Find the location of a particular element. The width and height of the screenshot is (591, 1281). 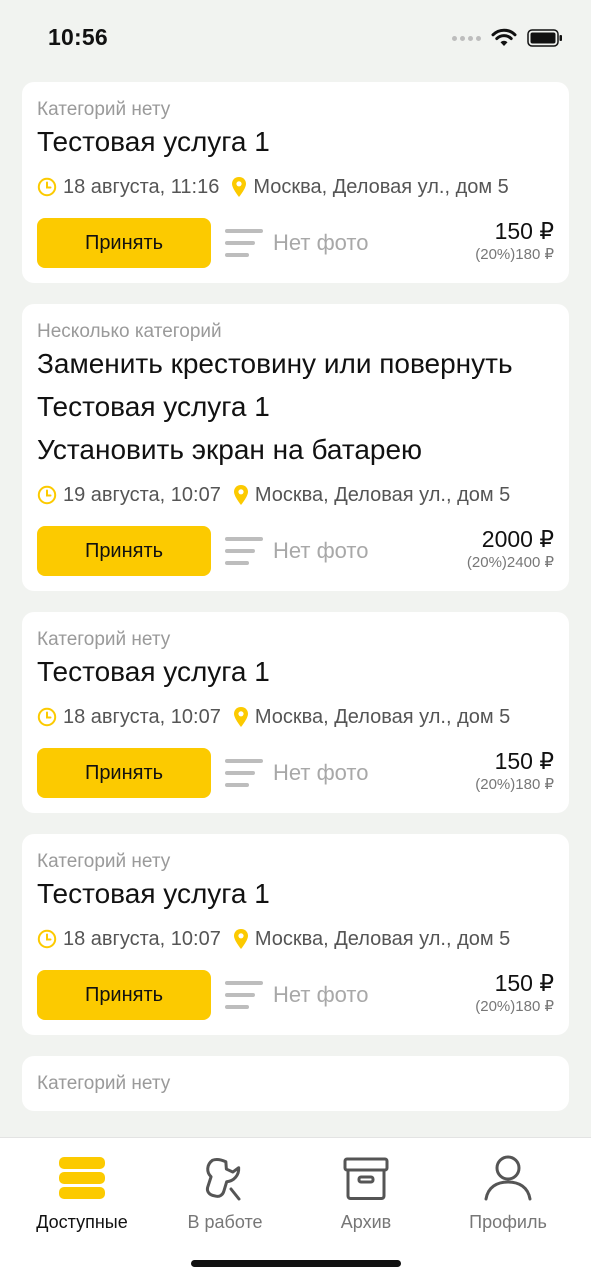

battery-icon is located at coordinates (544, 38).